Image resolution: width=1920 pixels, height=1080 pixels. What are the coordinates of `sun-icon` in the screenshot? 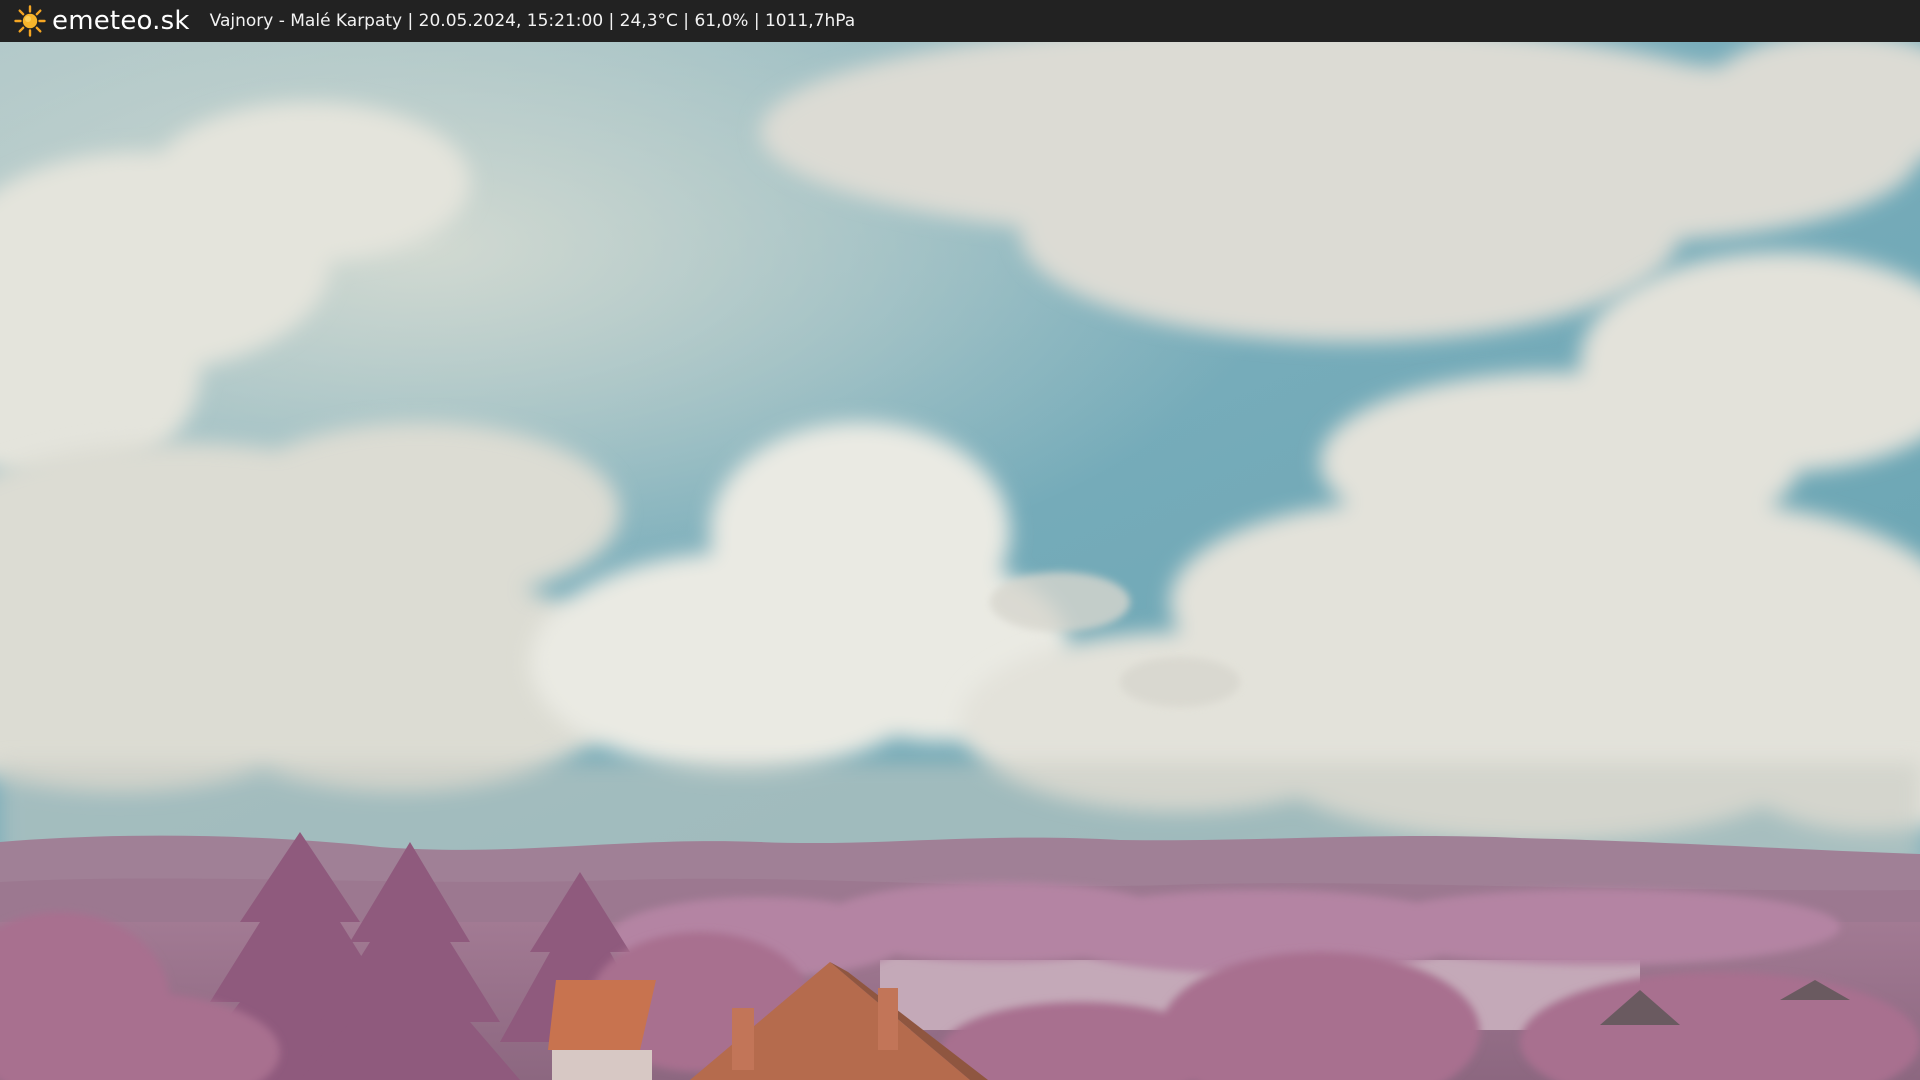 It's located at (30, 21).